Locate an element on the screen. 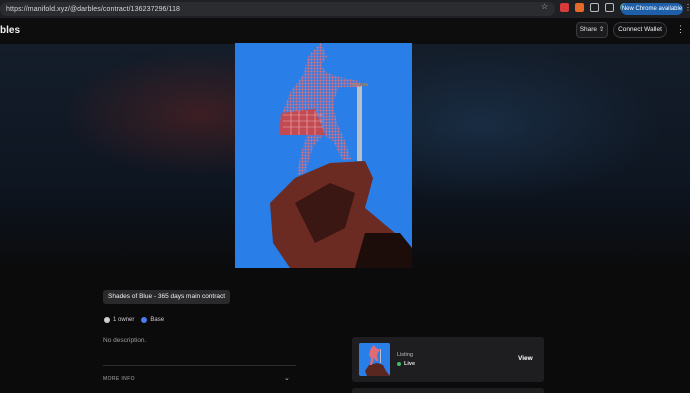 This screenshot has height=393, width=690. nft-title: Shades of Blue - 365 days main contract is located at coordinates (167, 297).